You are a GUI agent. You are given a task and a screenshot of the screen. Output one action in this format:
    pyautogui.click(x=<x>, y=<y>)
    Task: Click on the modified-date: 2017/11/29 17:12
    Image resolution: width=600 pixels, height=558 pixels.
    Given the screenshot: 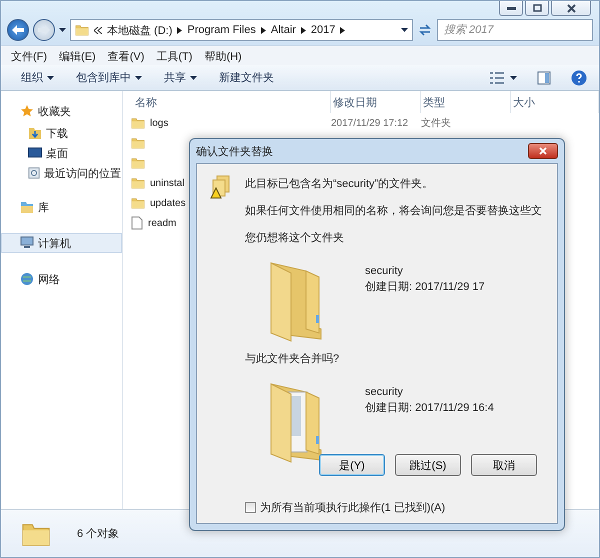 What is the action you would take?
    pyautogui.click(x=369, y=123)
    